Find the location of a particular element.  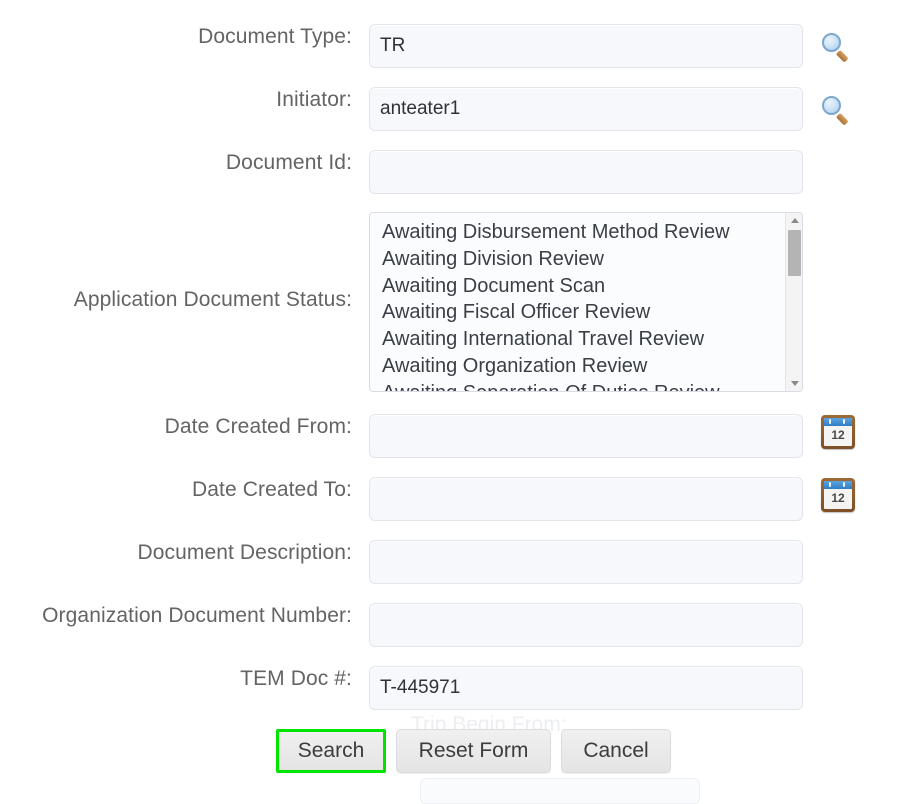

field-wrap-date-created-to: 12 is located at coordinates (612, 499).